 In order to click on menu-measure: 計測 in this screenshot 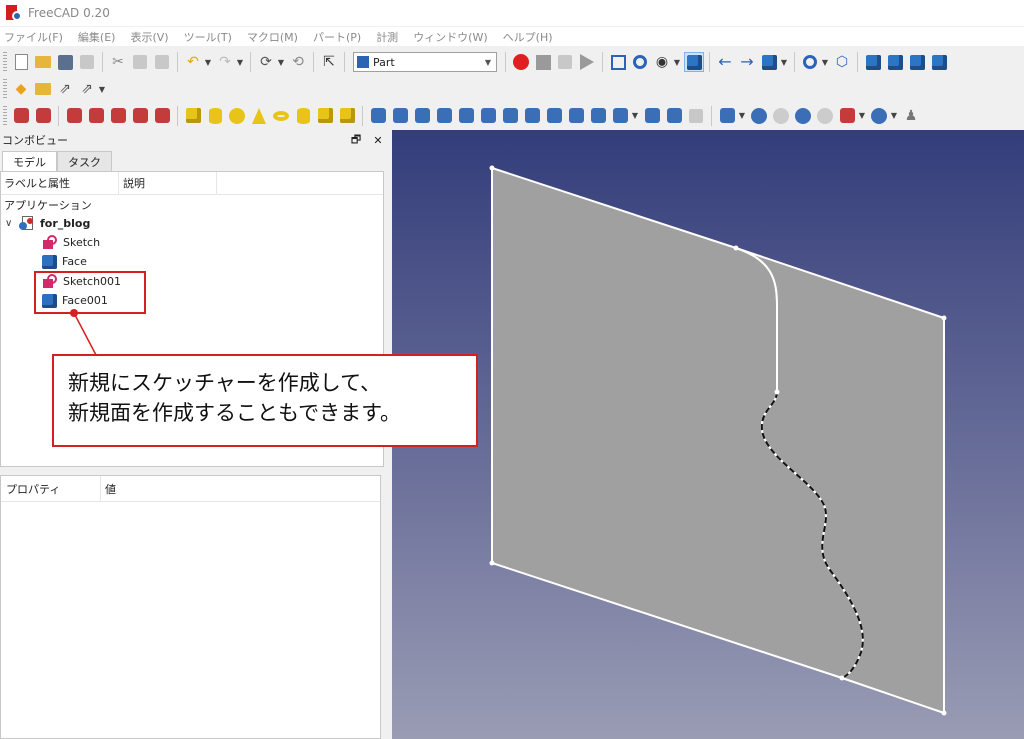, I will do `click(387, 37)`.